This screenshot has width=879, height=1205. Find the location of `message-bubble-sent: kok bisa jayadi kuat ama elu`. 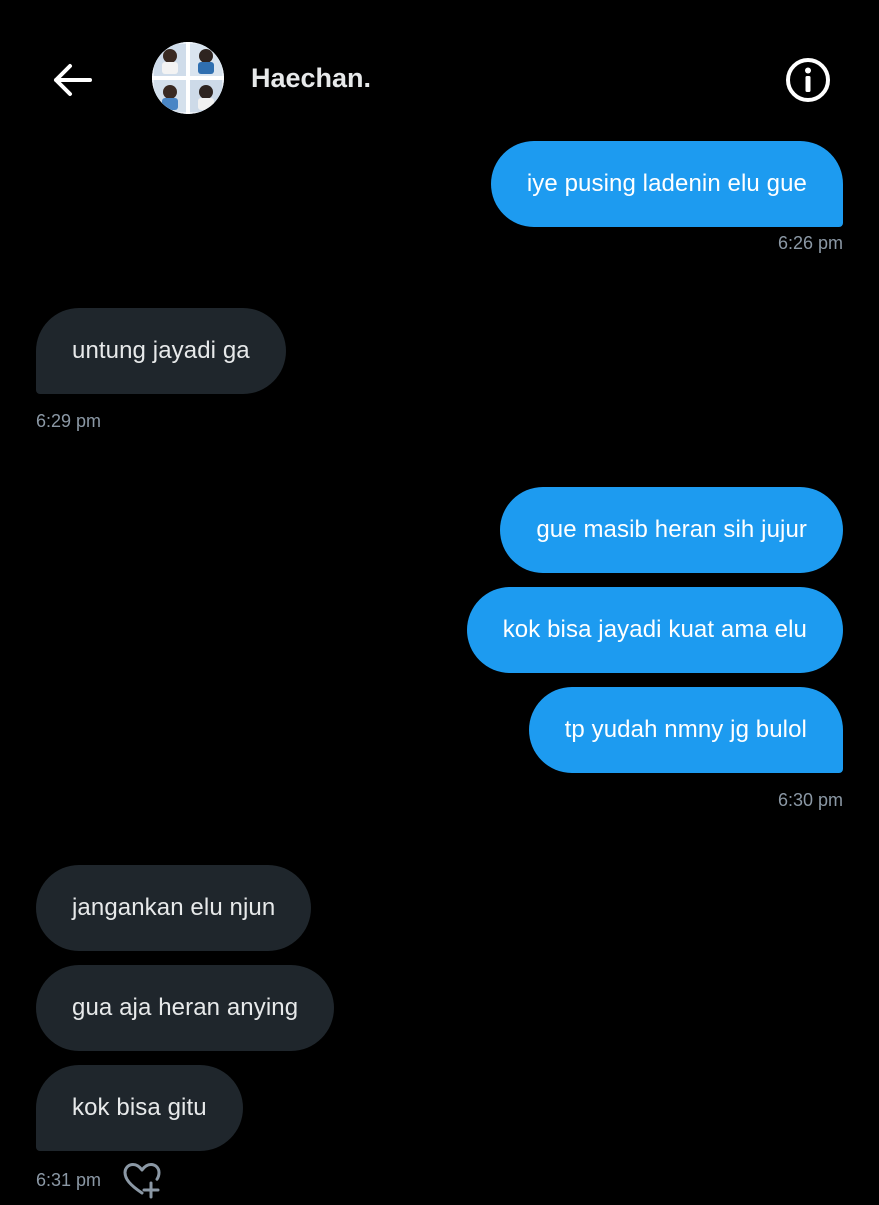

message-bubble-sent: kok bisa jayadi kuat ama elu is located at coordinates (654, 630).